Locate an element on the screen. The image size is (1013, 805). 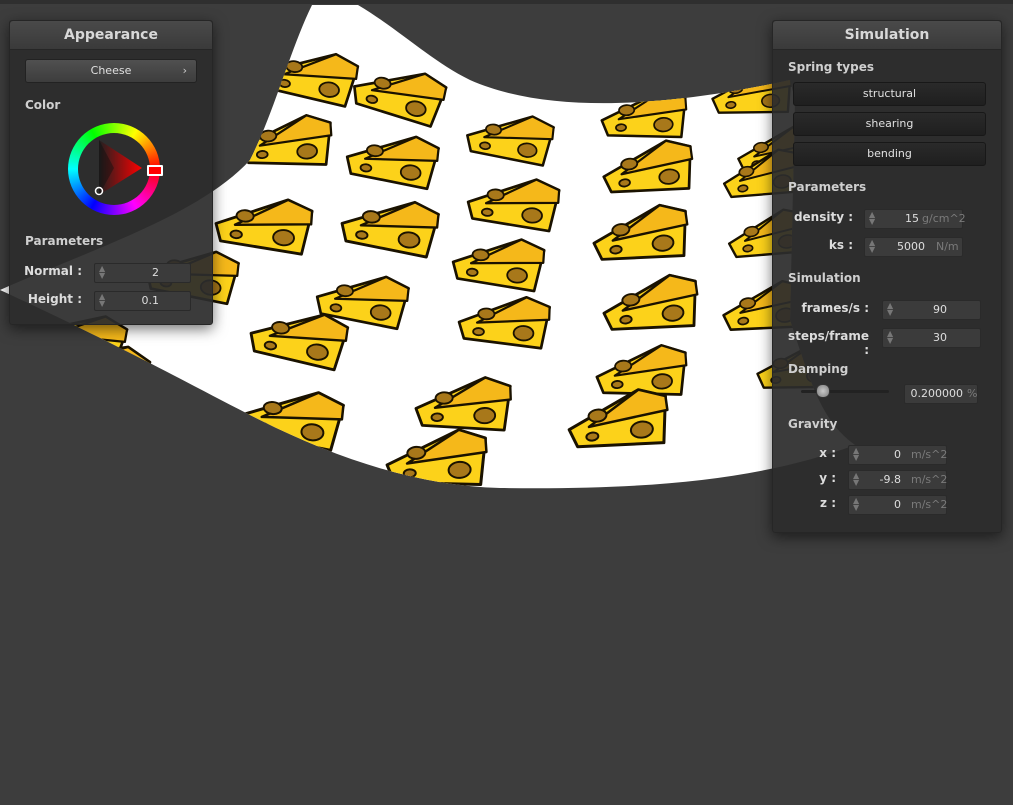
chevron-right-icon: › is located at coordinates (184, 70).